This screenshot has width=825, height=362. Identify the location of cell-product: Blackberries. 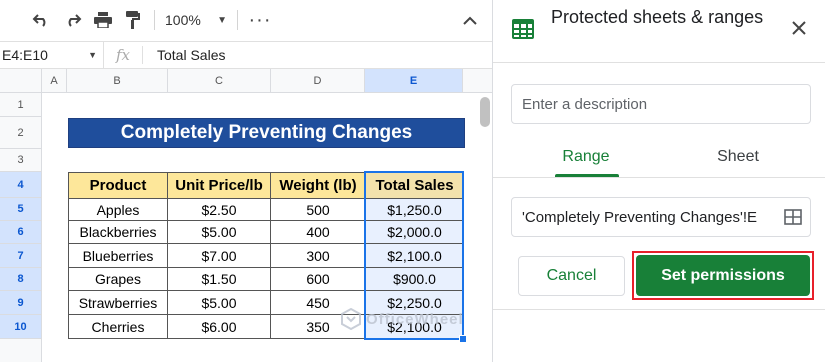
(118, 232).